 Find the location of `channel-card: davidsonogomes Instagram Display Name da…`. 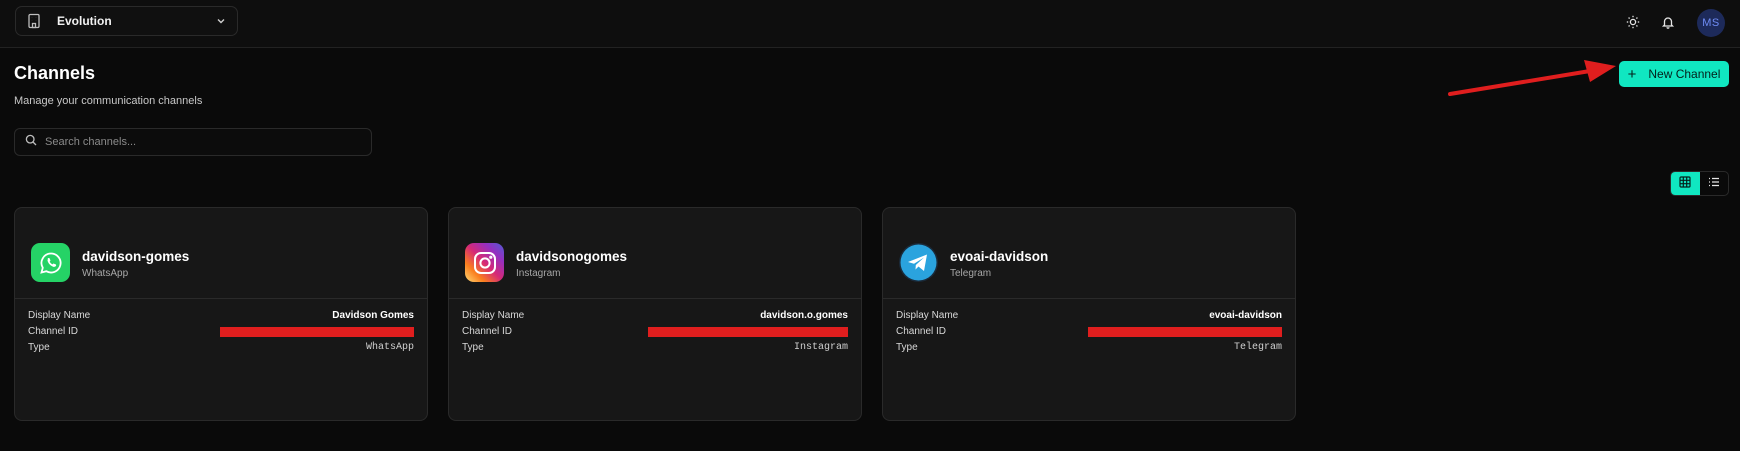

channel-card: davidsonogomes Instagram Display Name da… is located at coordinates (655, 314).